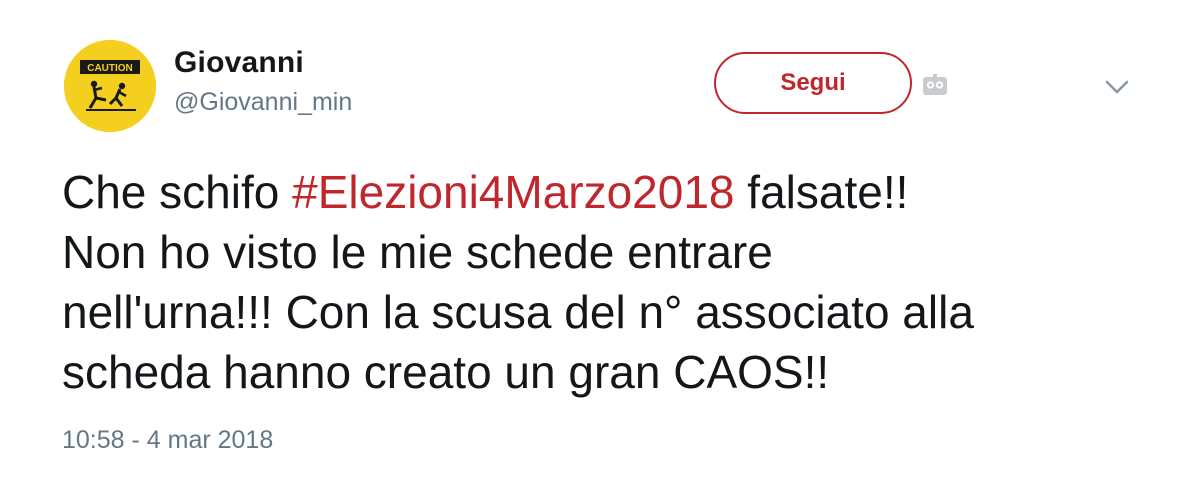  What do you see at coordinates (167, 440) in the screenshot?
I see `tweet-timestamp: 10:58 - 4 mar 2018` at bounding box center [167, 440].